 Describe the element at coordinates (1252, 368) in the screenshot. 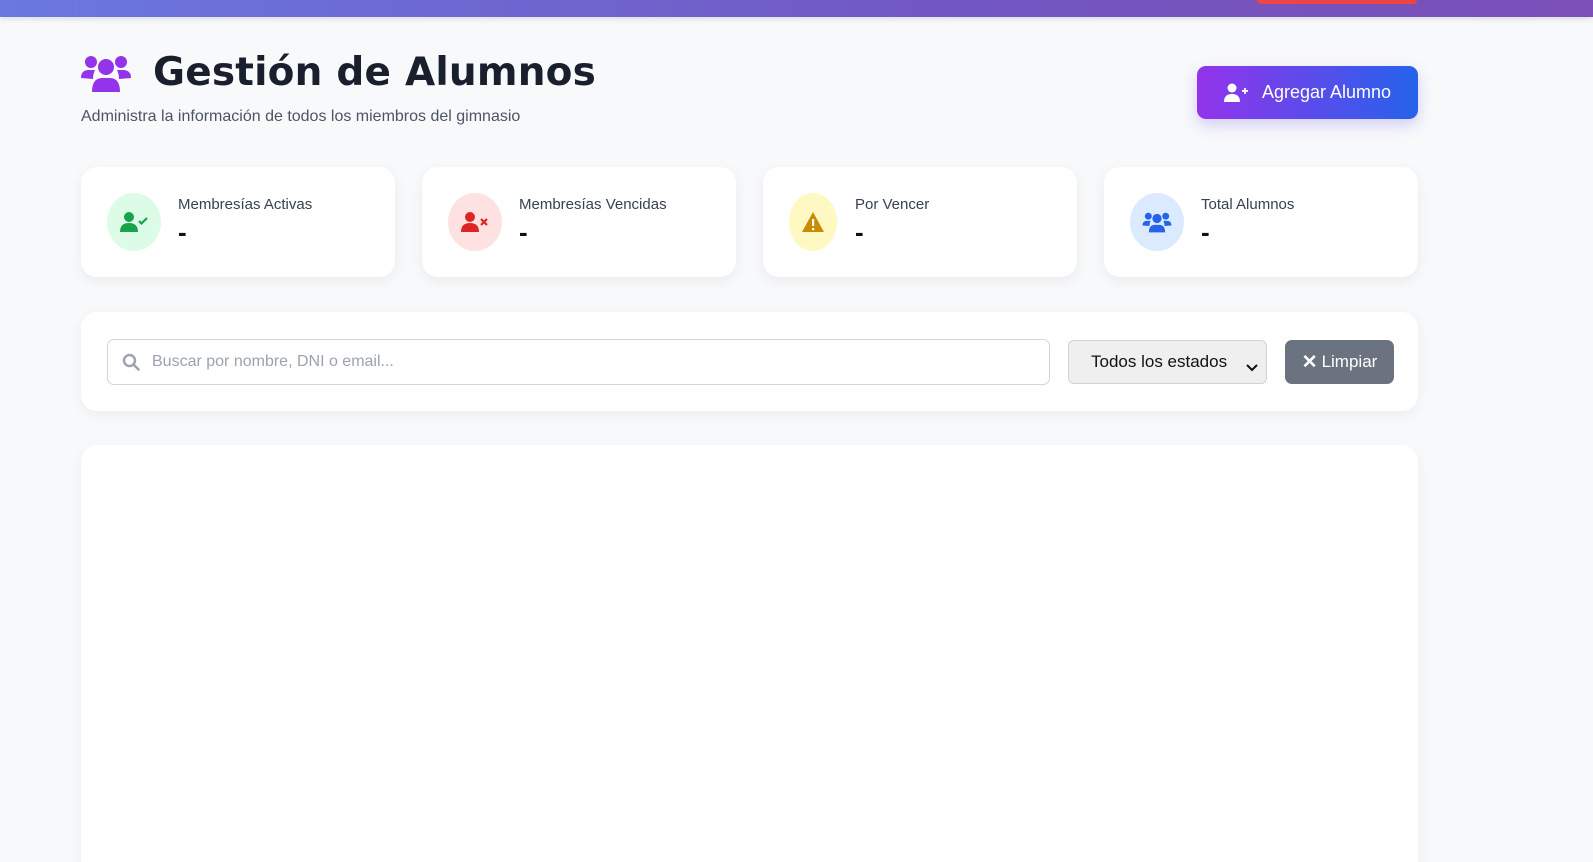

I see `chevron-down-icon` at that location.